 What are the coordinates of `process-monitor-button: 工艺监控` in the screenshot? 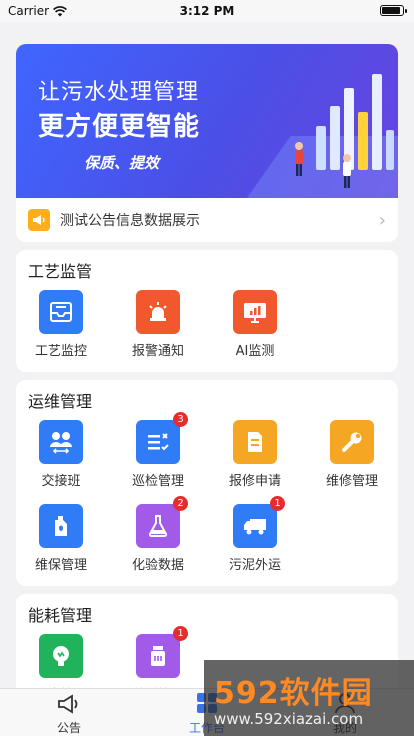 It's located at (61, 324).